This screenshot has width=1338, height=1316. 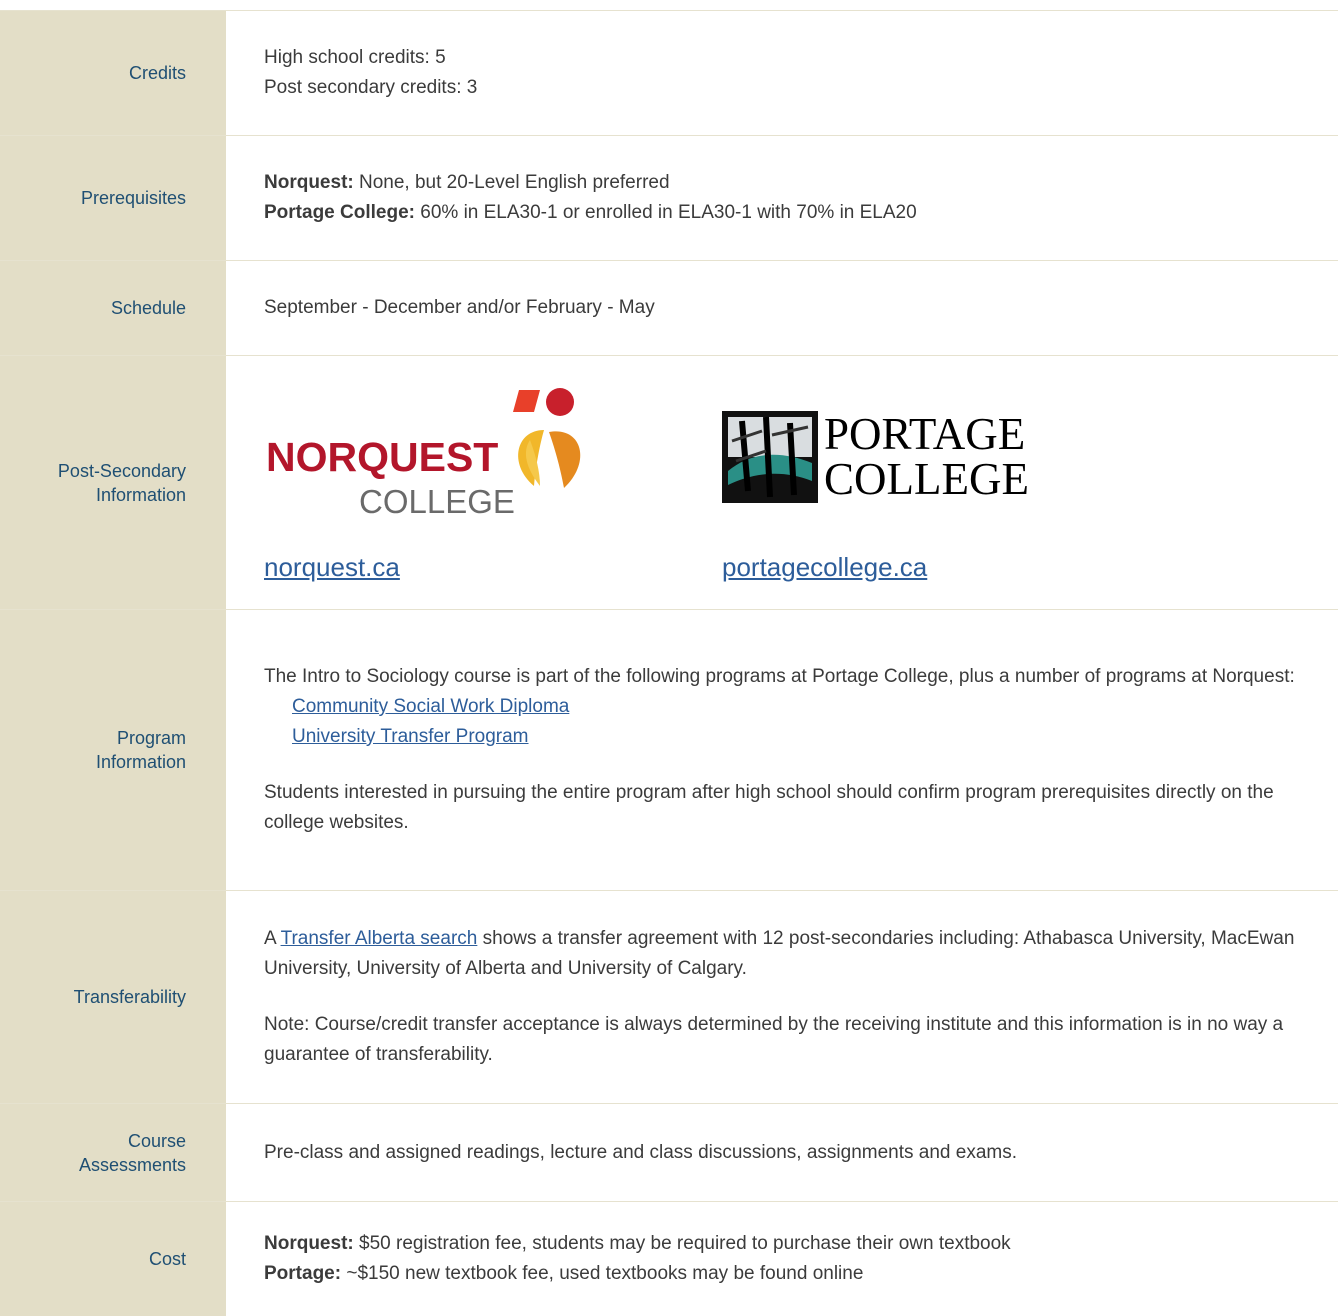 I want to click on prereq-portage-label: Portage College:, so click(x=339, y=212).